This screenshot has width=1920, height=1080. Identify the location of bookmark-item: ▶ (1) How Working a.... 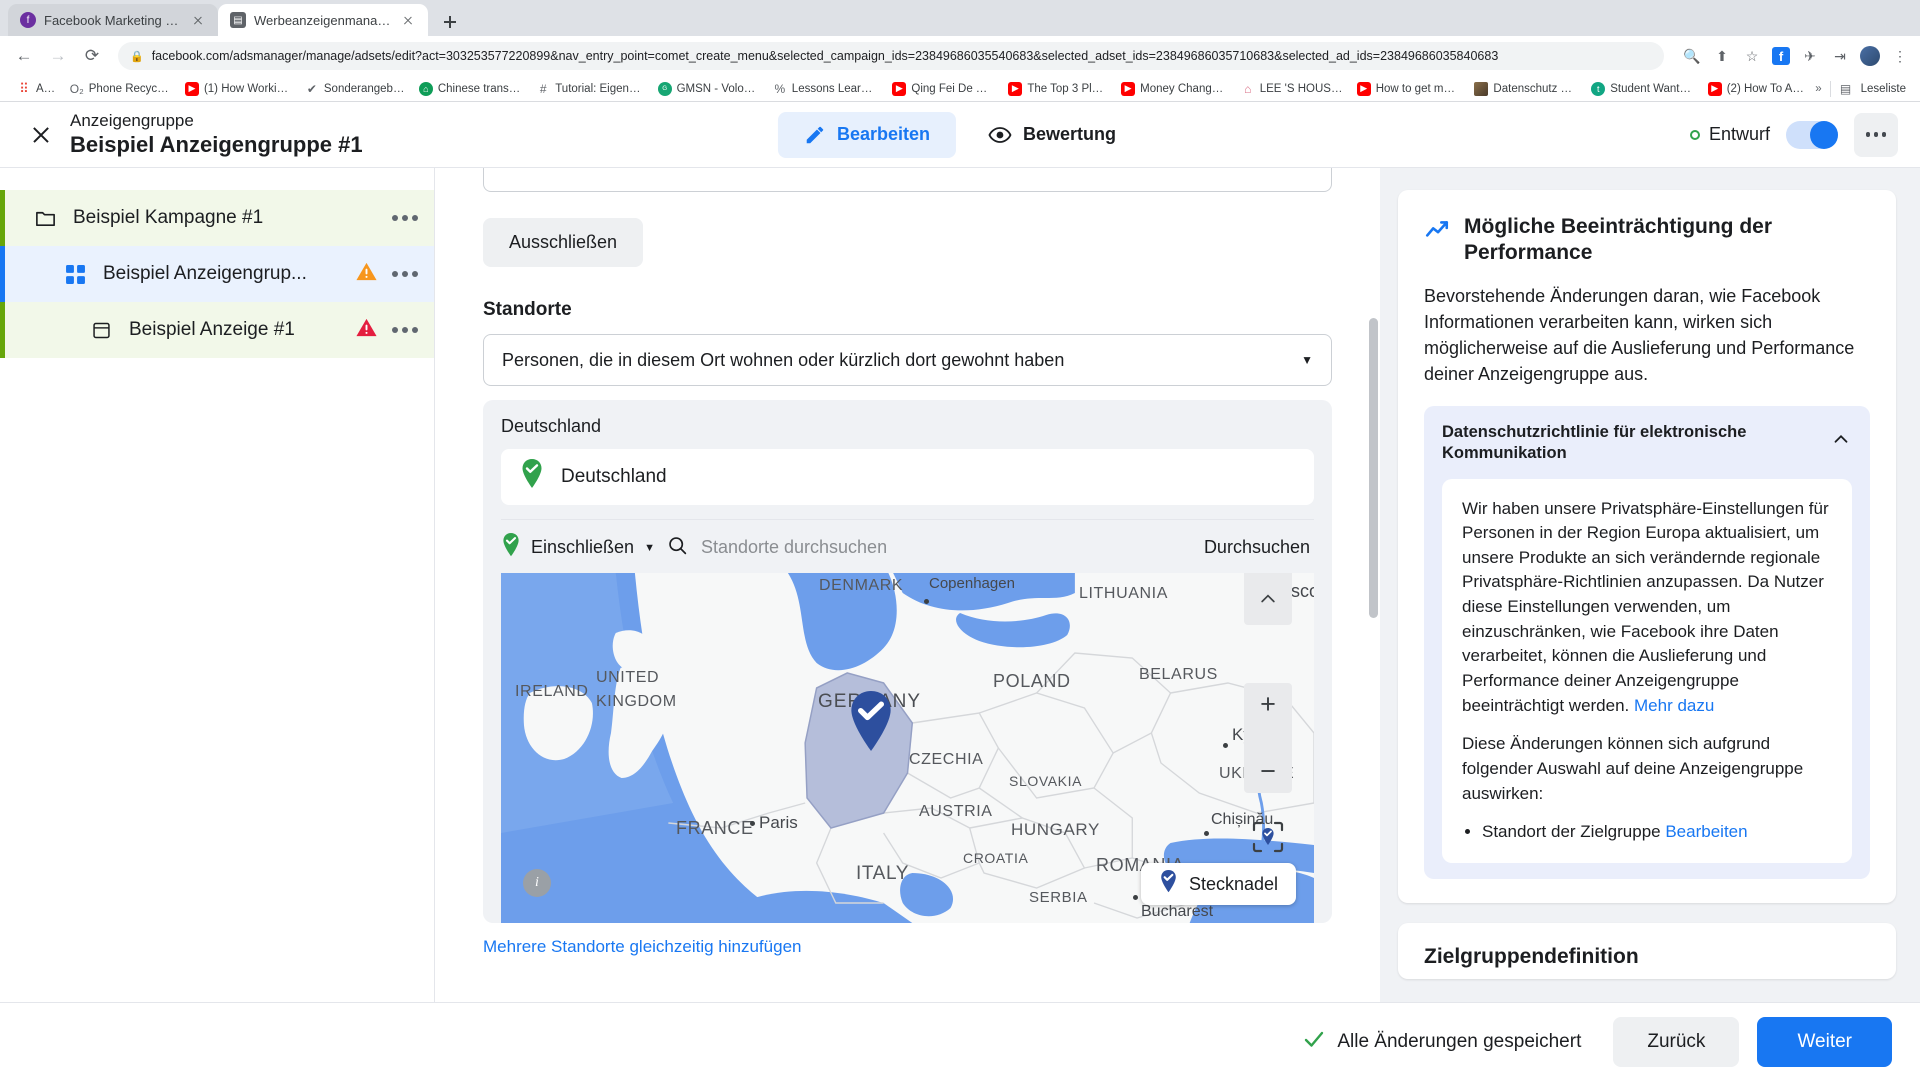
(238, 89).